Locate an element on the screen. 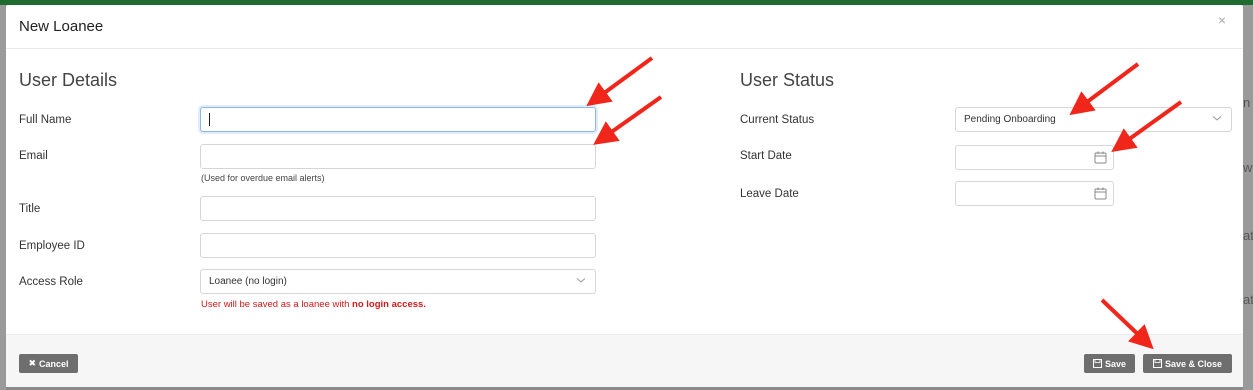 The image size is (1253, 390). full-name-input is located at coordinates (398, 119).